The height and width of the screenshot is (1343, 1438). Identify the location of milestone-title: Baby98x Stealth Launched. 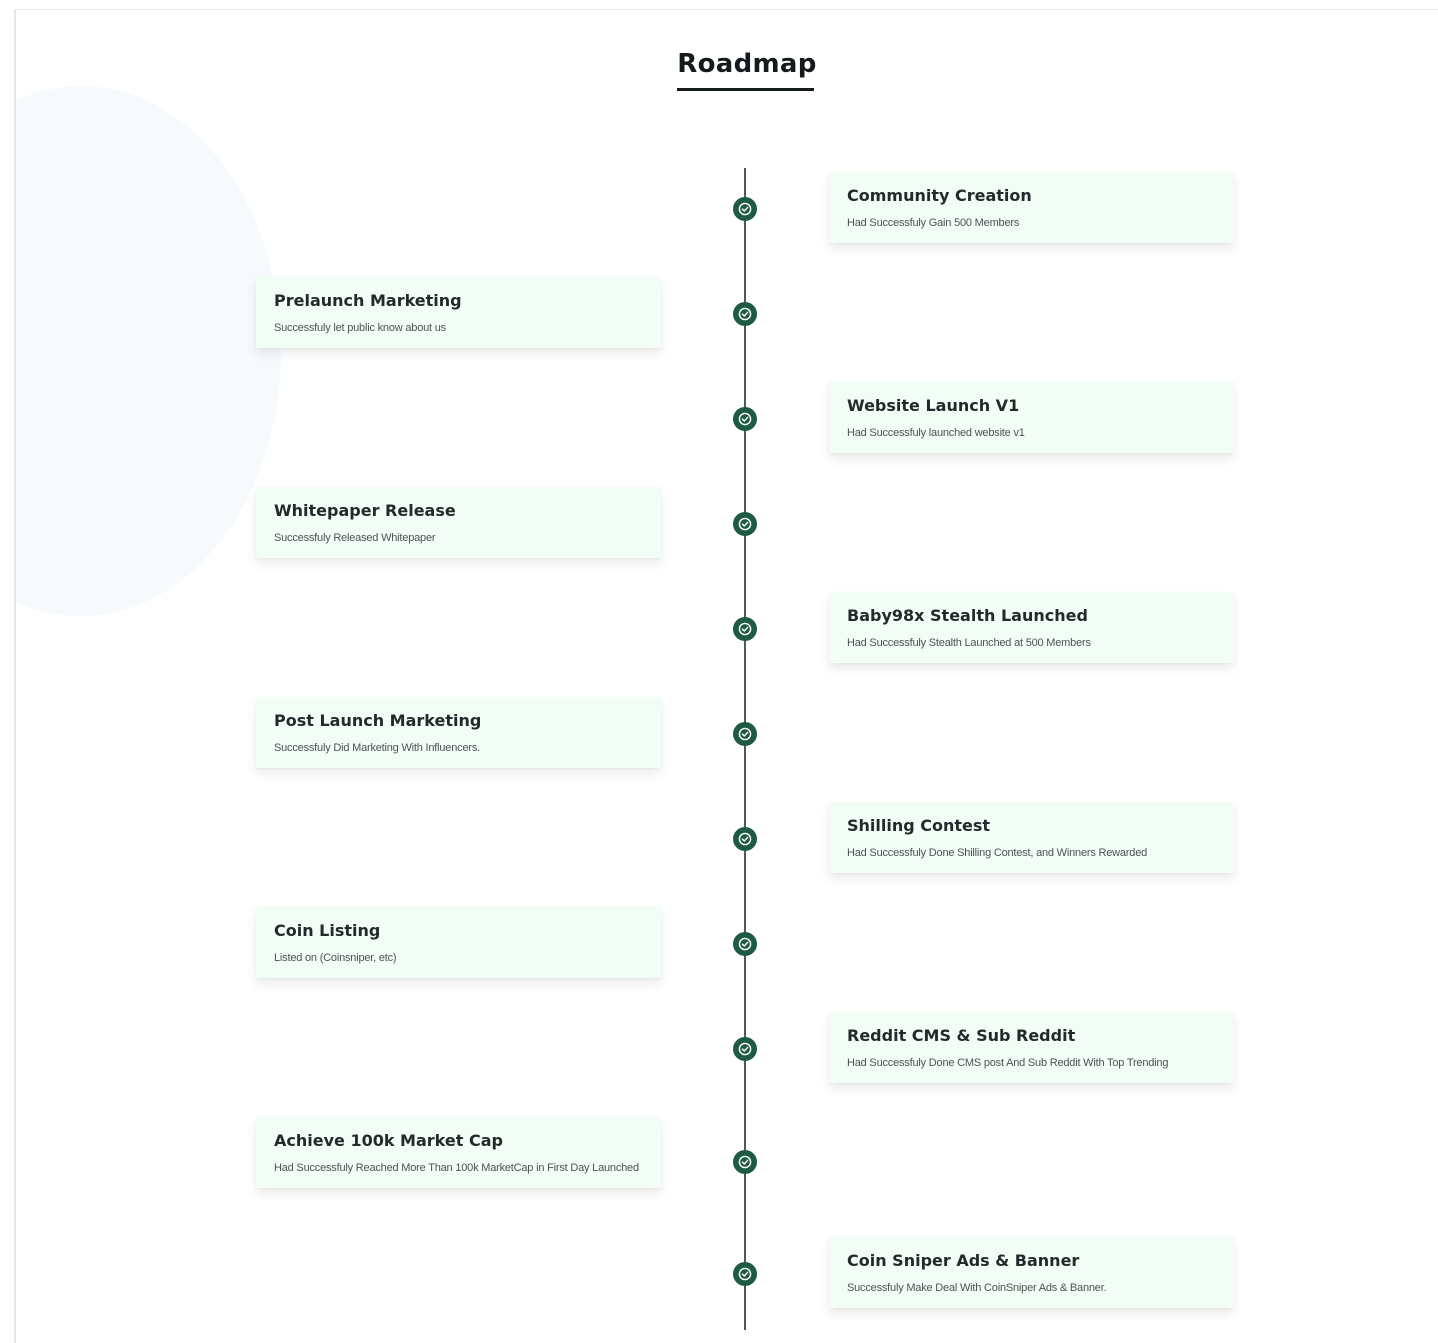
(967, 615).